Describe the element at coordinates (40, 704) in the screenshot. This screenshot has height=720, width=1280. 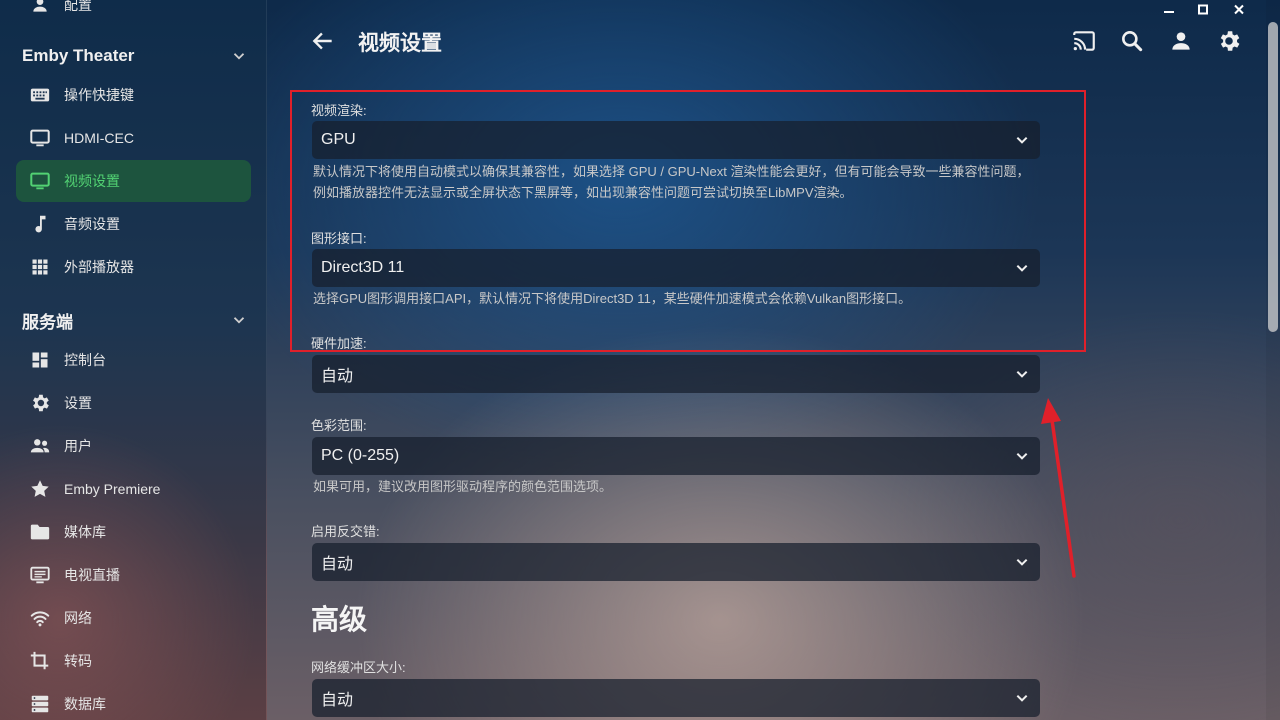
I see `database-icon` at that location.